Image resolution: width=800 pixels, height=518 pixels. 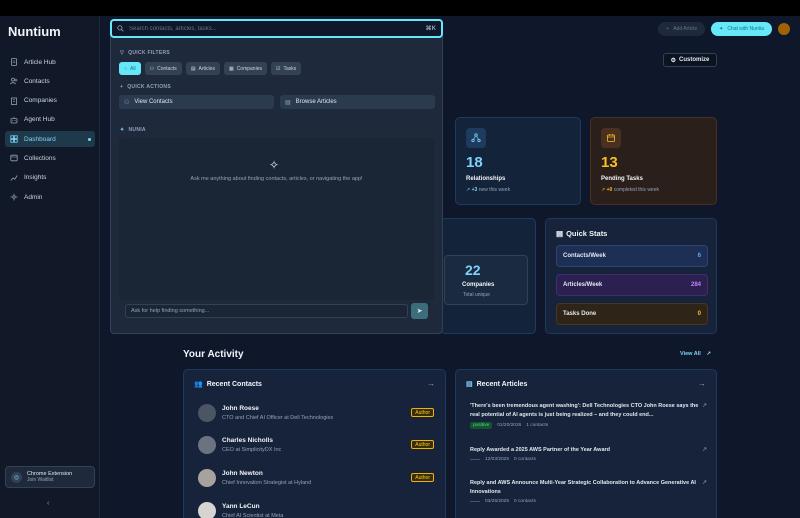 What do you see at coordinates (587, 459) in the screenshot?
I see `article-meta: 12/03/2025 0 contacts` at bounding box center [587, 459].